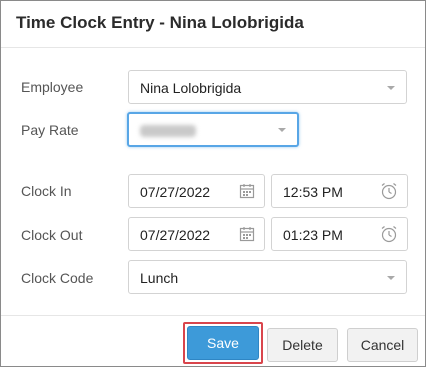  What do you see at coordinates (382, 345) in the screenshot?
I see `cancel-button: Cancel` at bounding box center [382, 345].